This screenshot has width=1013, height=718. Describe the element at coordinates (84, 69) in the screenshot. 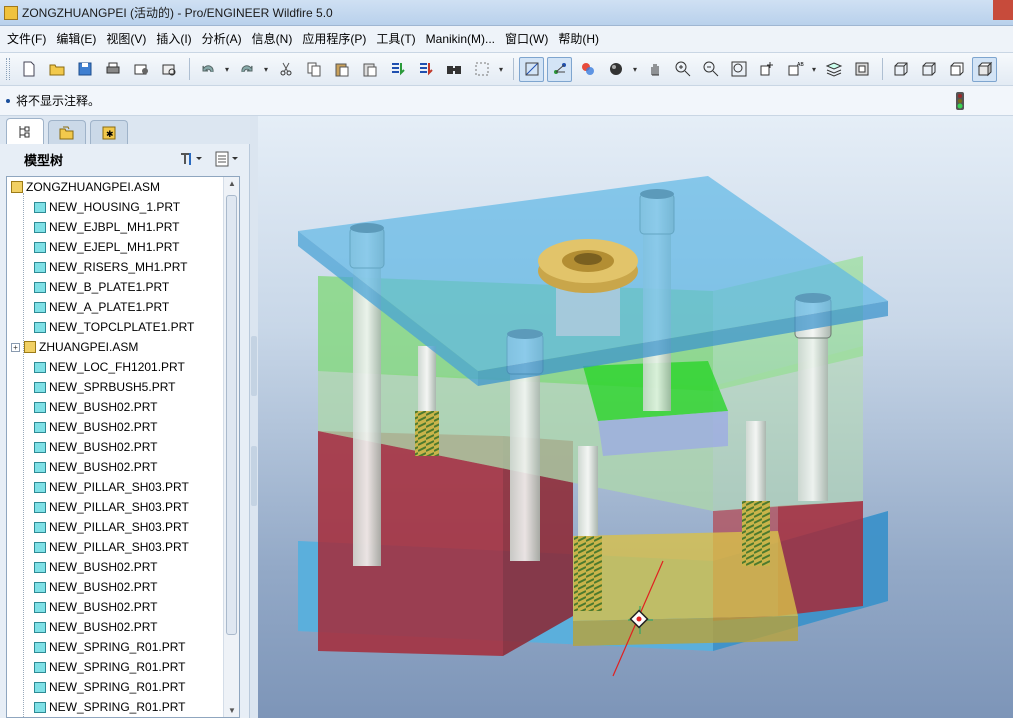

I see `save-icon` at that location.